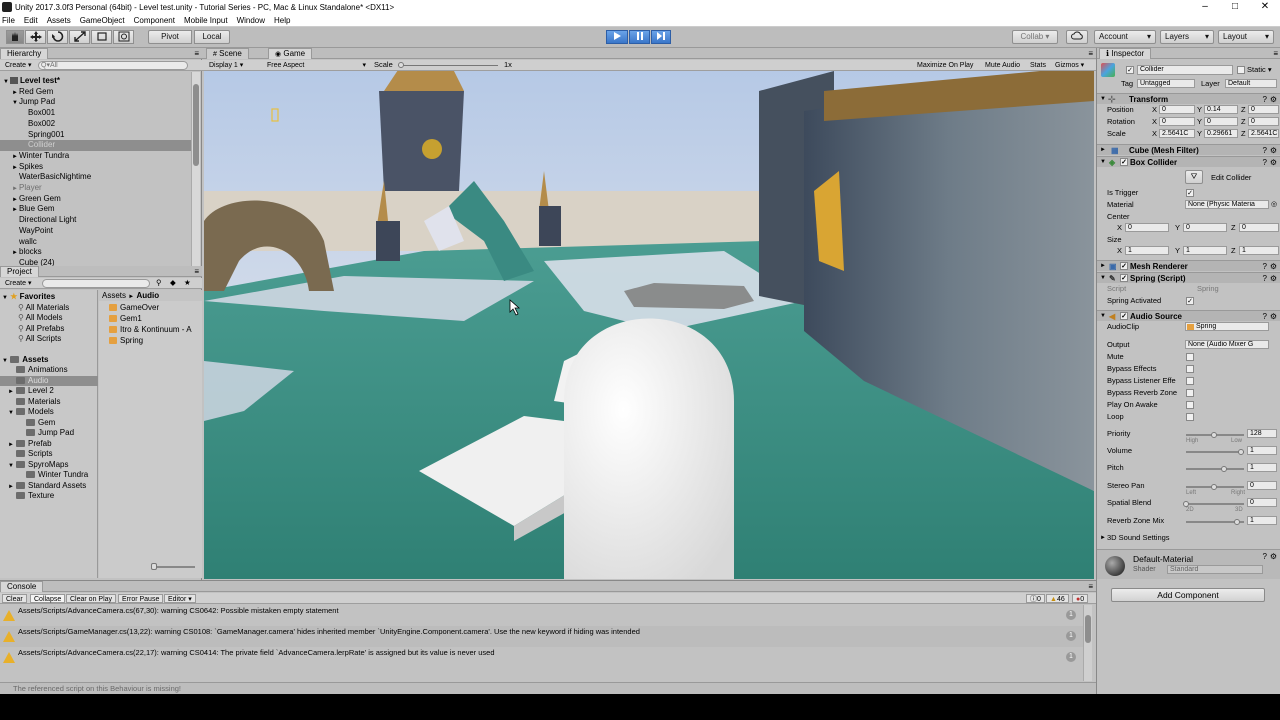 Image resolution: width=1280 pixels, height=720 pixels. Describe the element at coordinates (96, 199) in the screenshot. I see `hierarchy-item: ►Green Gem` at that location.